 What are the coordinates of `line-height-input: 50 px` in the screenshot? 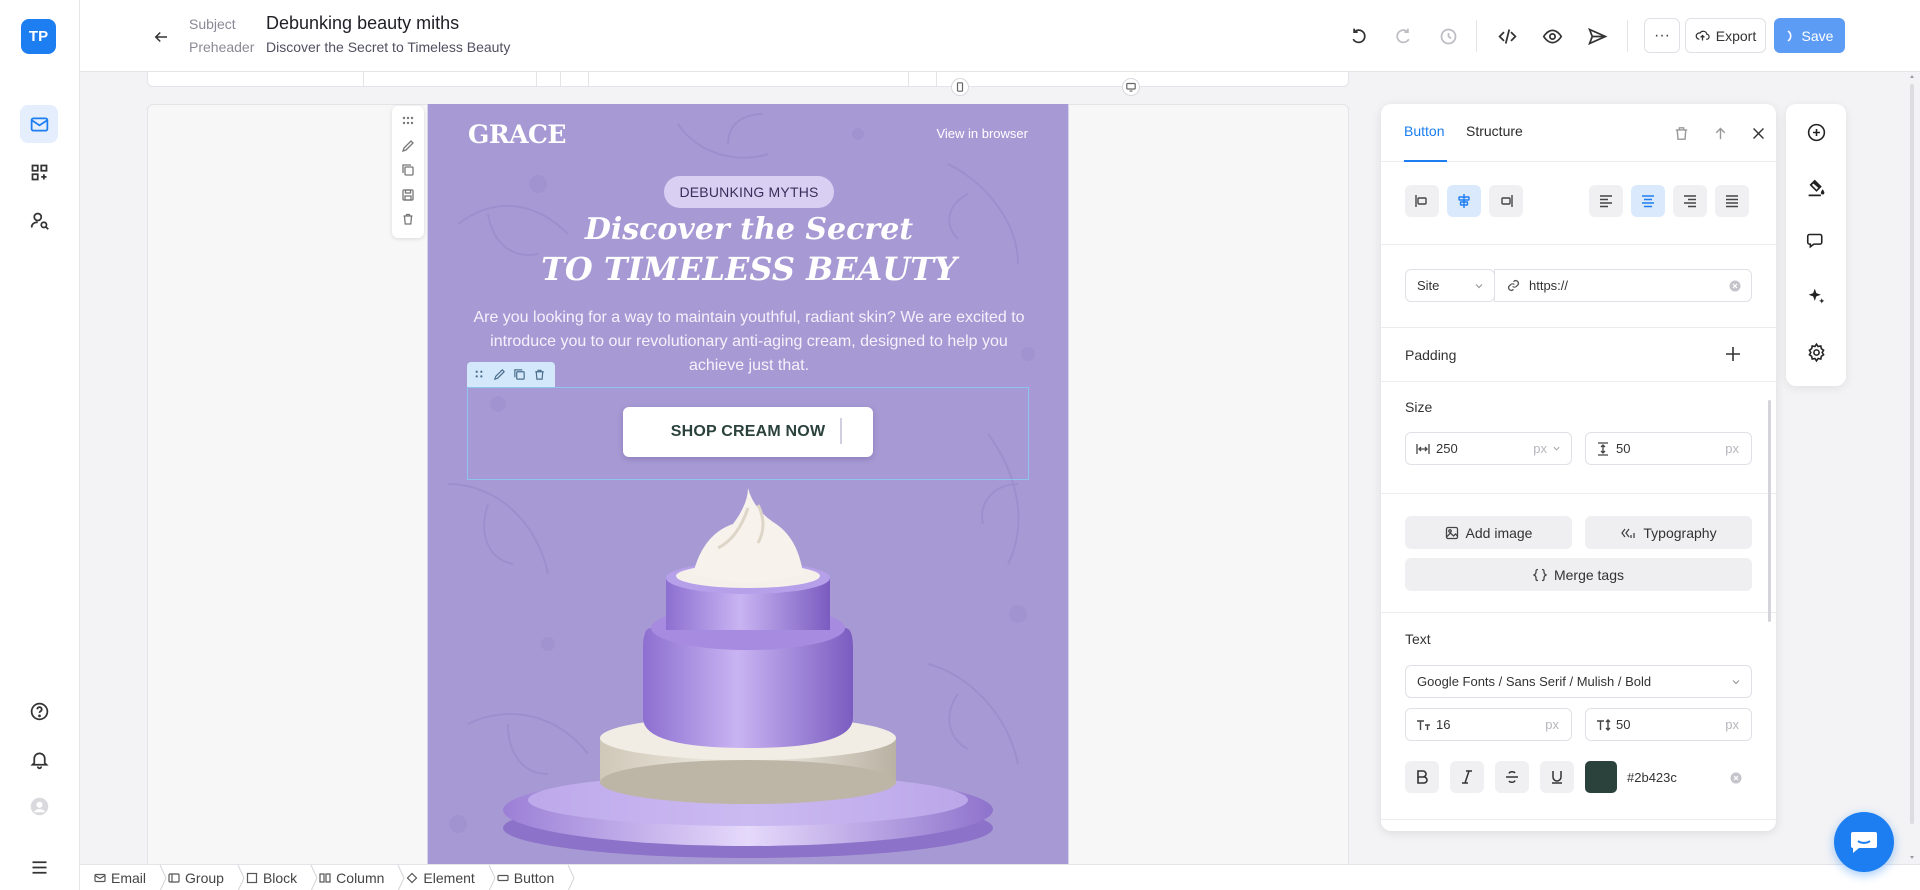 It's located at (1668, 724).